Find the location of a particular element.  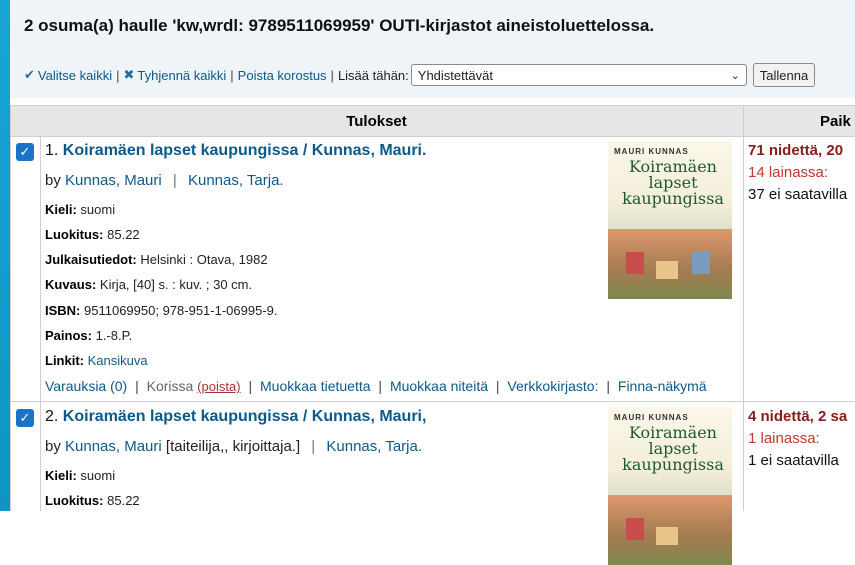

field-value: Helsinki : Otava, 1982 is located at coordinates (204, 259).